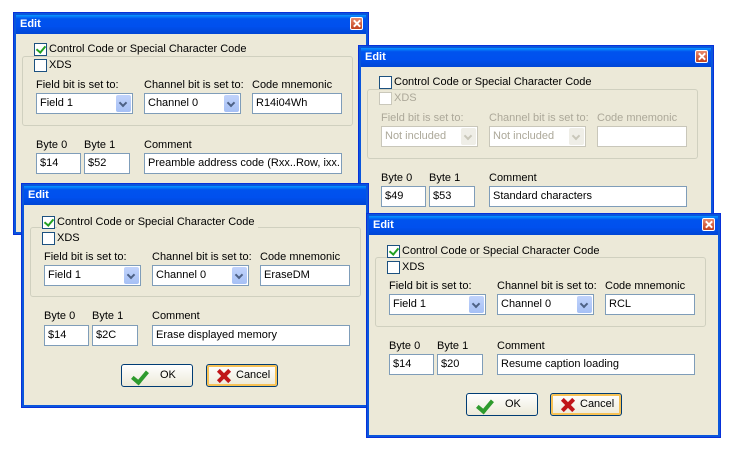 The width and height of the screenshot is (733, 451). Describe the element at coordinates (107, 163) in the screenshot. I see `byte1-input: $52` at that location.